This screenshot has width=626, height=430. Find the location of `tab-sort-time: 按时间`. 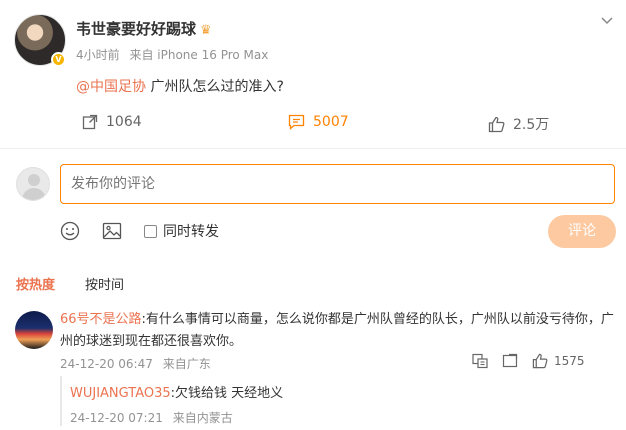

tab-sort-time: 按时间 is located at coordinates (104, 283).